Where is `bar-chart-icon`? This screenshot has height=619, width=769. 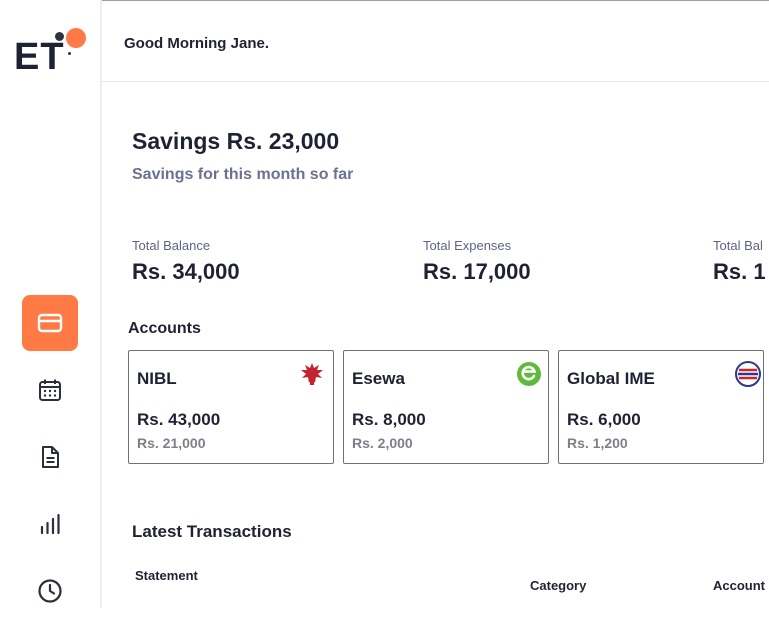
bar-chart-icon is located at coordinates (50, 524).